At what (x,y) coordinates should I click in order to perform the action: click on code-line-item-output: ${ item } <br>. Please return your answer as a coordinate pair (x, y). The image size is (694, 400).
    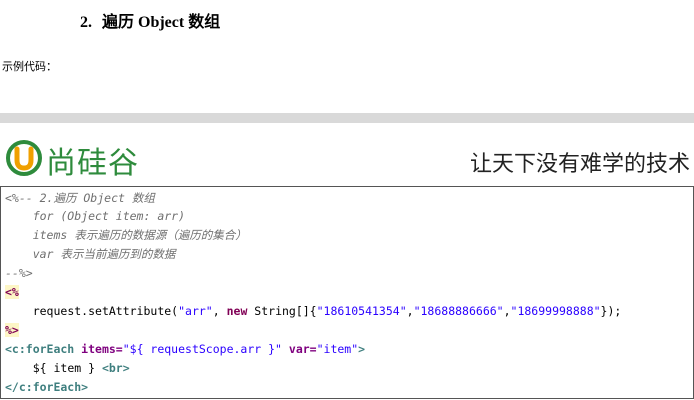
    Looking at the image, I should click on (67, 368).